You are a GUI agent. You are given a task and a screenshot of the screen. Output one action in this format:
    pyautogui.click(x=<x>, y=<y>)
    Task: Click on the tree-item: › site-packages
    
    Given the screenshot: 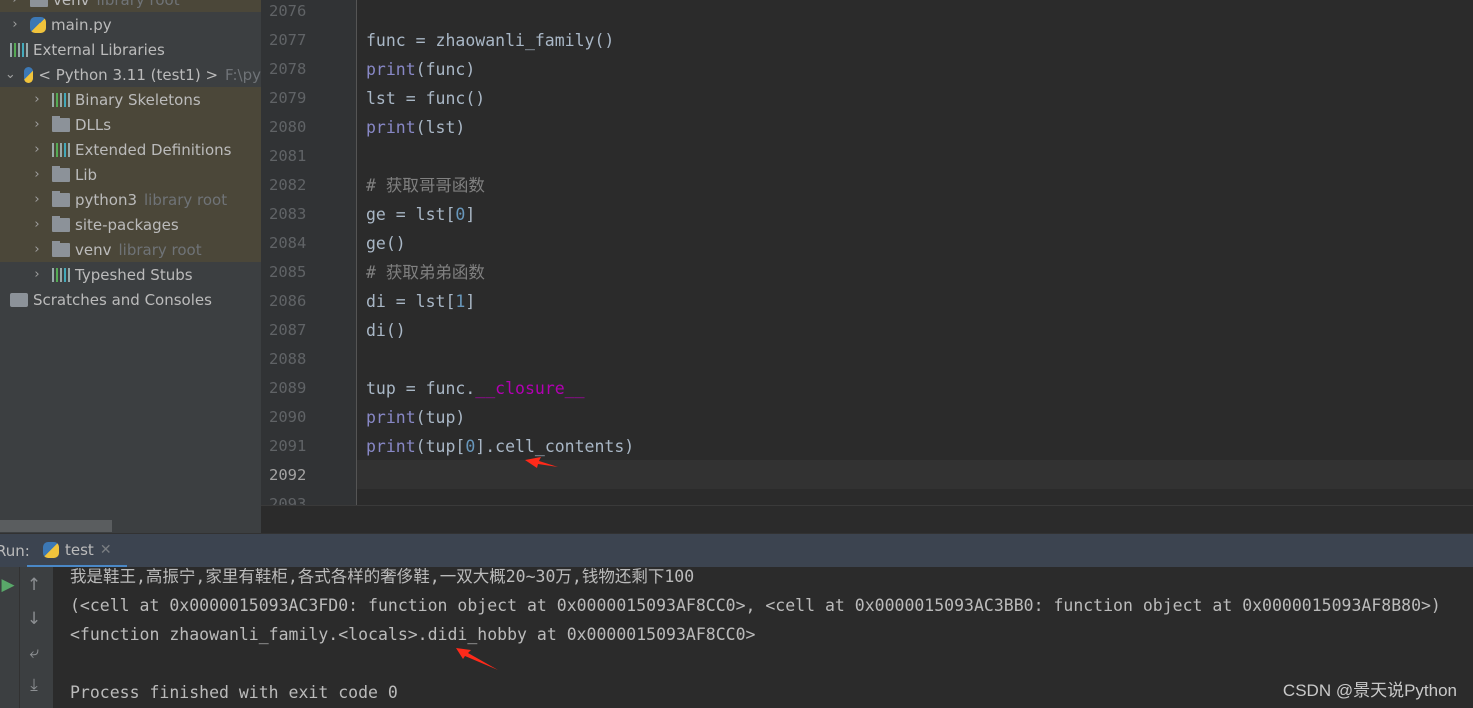 What is the action you would take?
    pyautogui.click(x=130, y=224)
    